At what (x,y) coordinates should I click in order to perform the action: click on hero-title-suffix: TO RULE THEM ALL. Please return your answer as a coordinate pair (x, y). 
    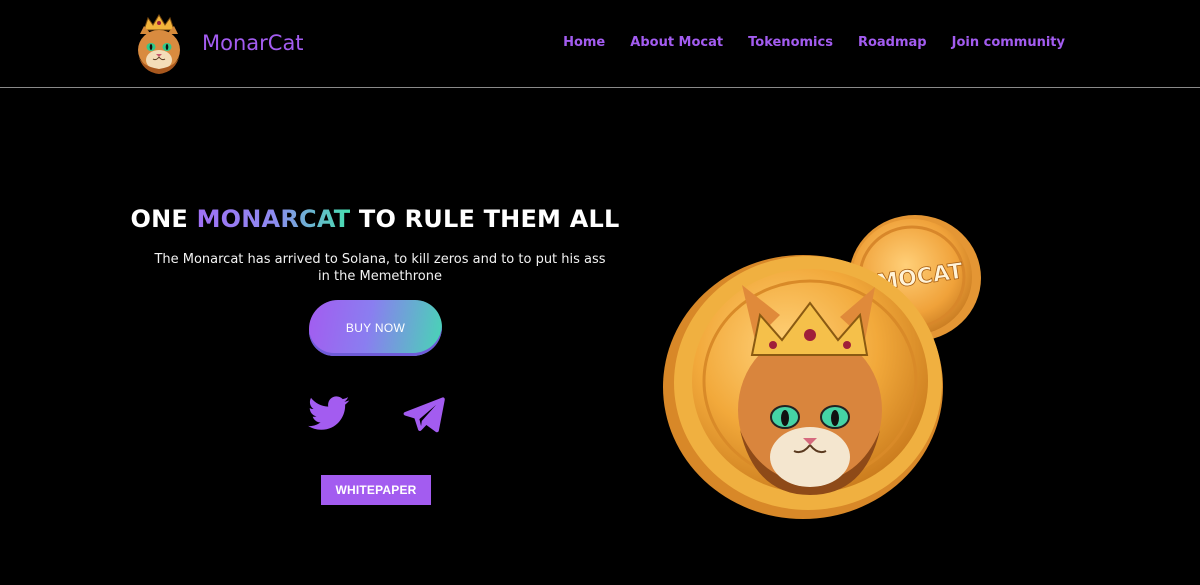
    Looking at the image, I should click on (485, 219).